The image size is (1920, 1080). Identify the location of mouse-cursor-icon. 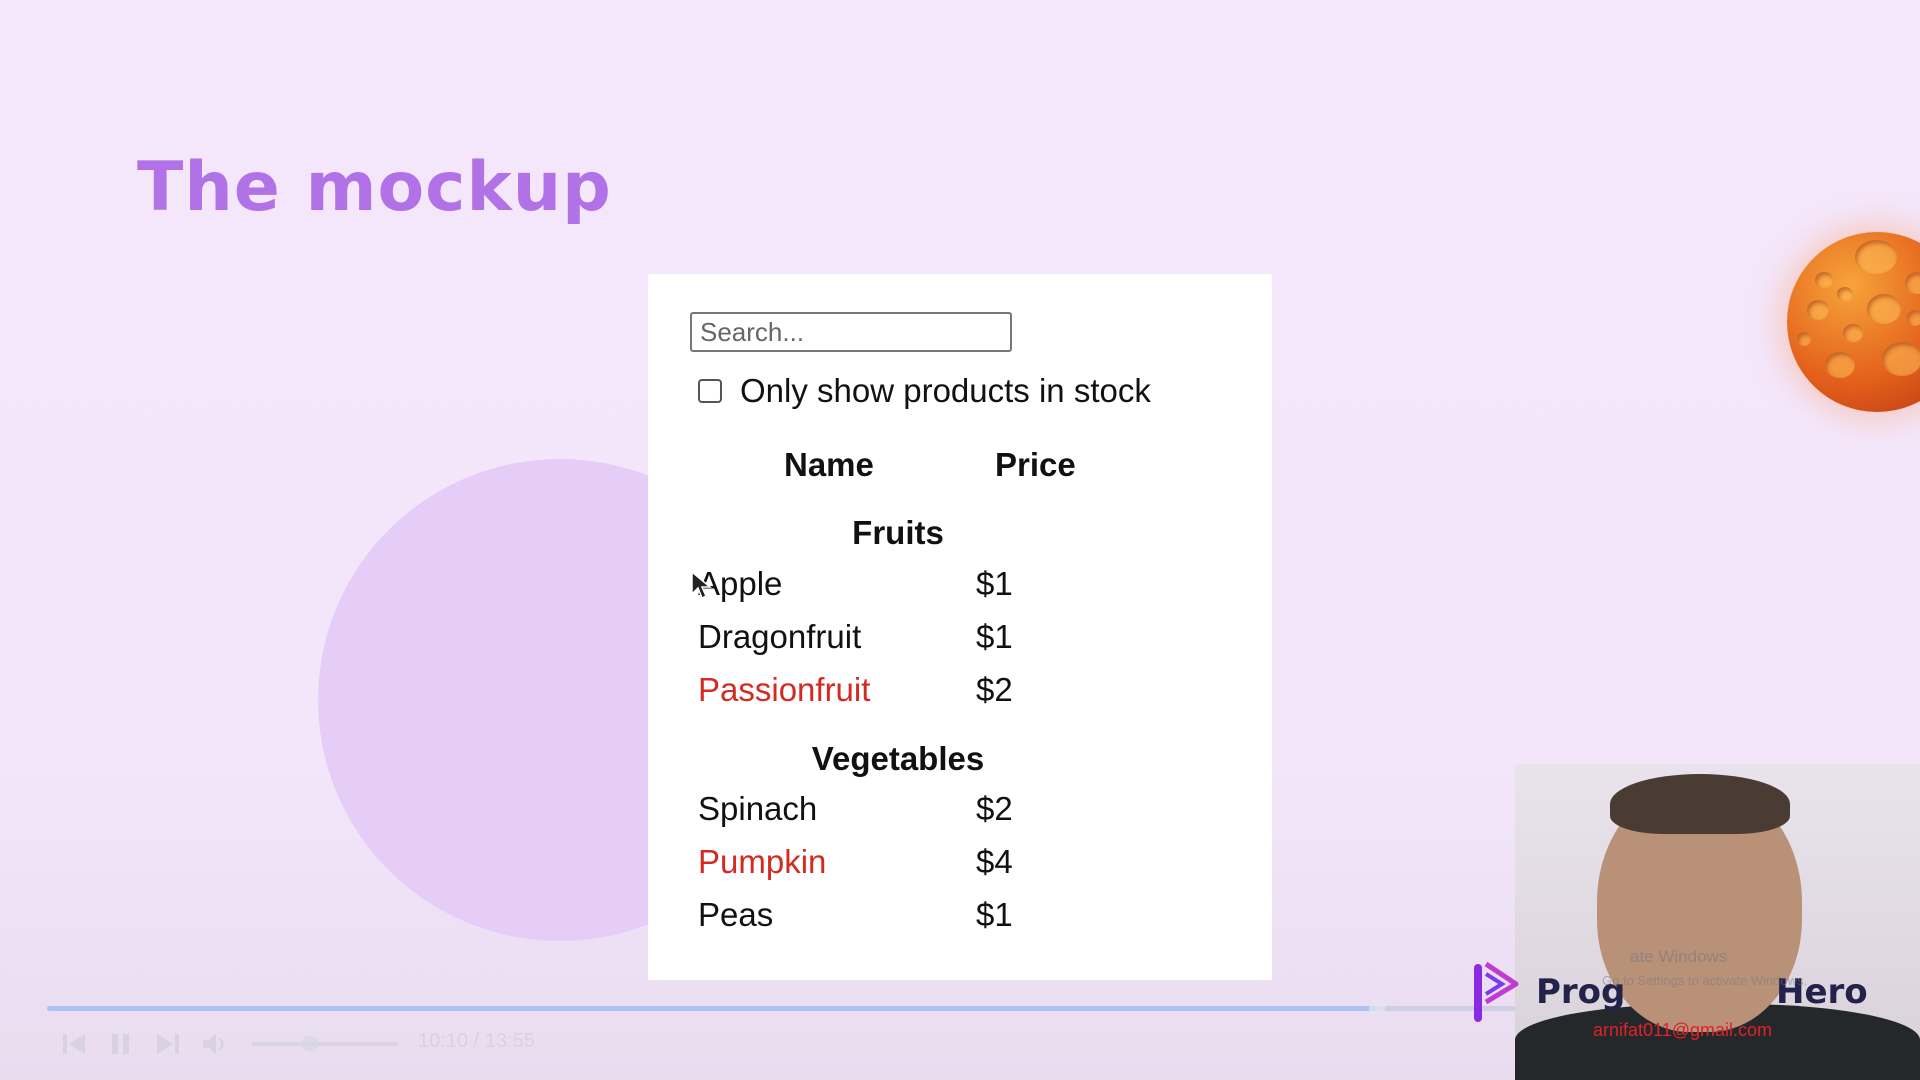
(701, 585).